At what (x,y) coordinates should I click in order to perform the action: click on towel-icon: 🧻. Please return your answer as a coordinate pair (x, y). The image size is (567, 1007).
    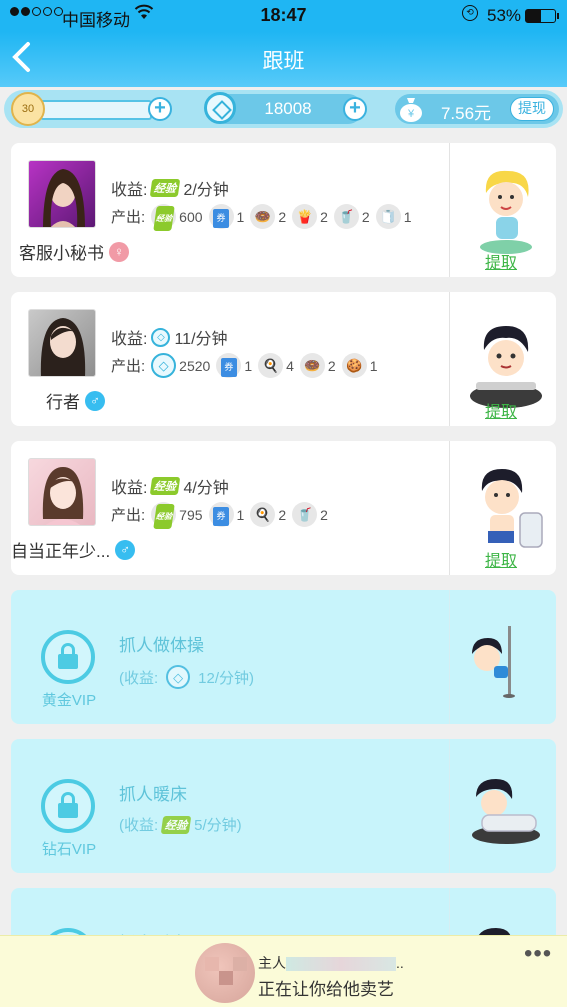
    Looking at the image, I should click on (388, 216).